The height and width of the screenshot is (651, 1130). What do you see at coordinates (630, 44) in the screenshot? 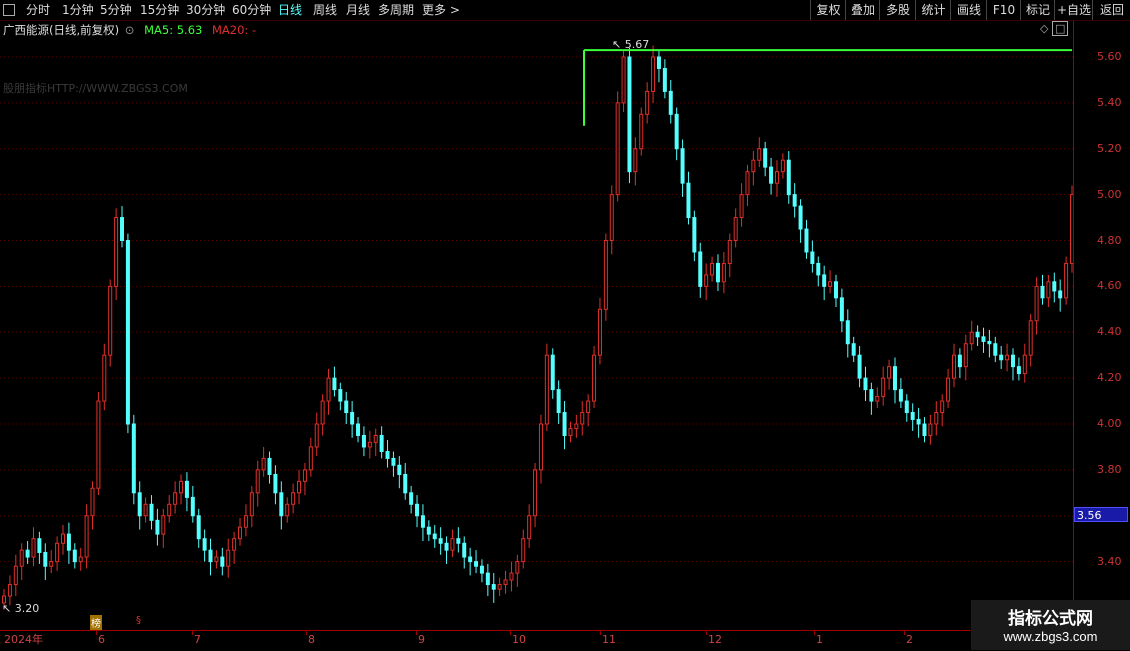
I see `high-annotation: ↖ 5.67` at bounding box center [630, 44].